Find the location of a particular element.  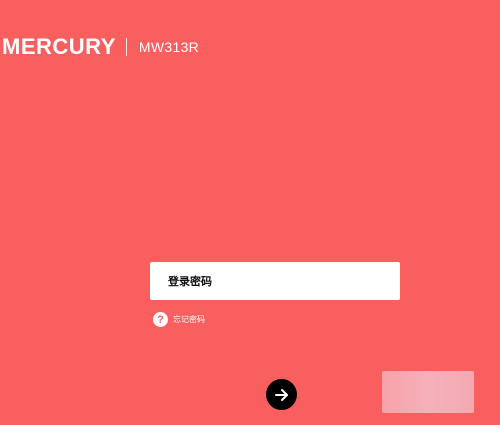

header-divider is located at coordinates (126, 47).